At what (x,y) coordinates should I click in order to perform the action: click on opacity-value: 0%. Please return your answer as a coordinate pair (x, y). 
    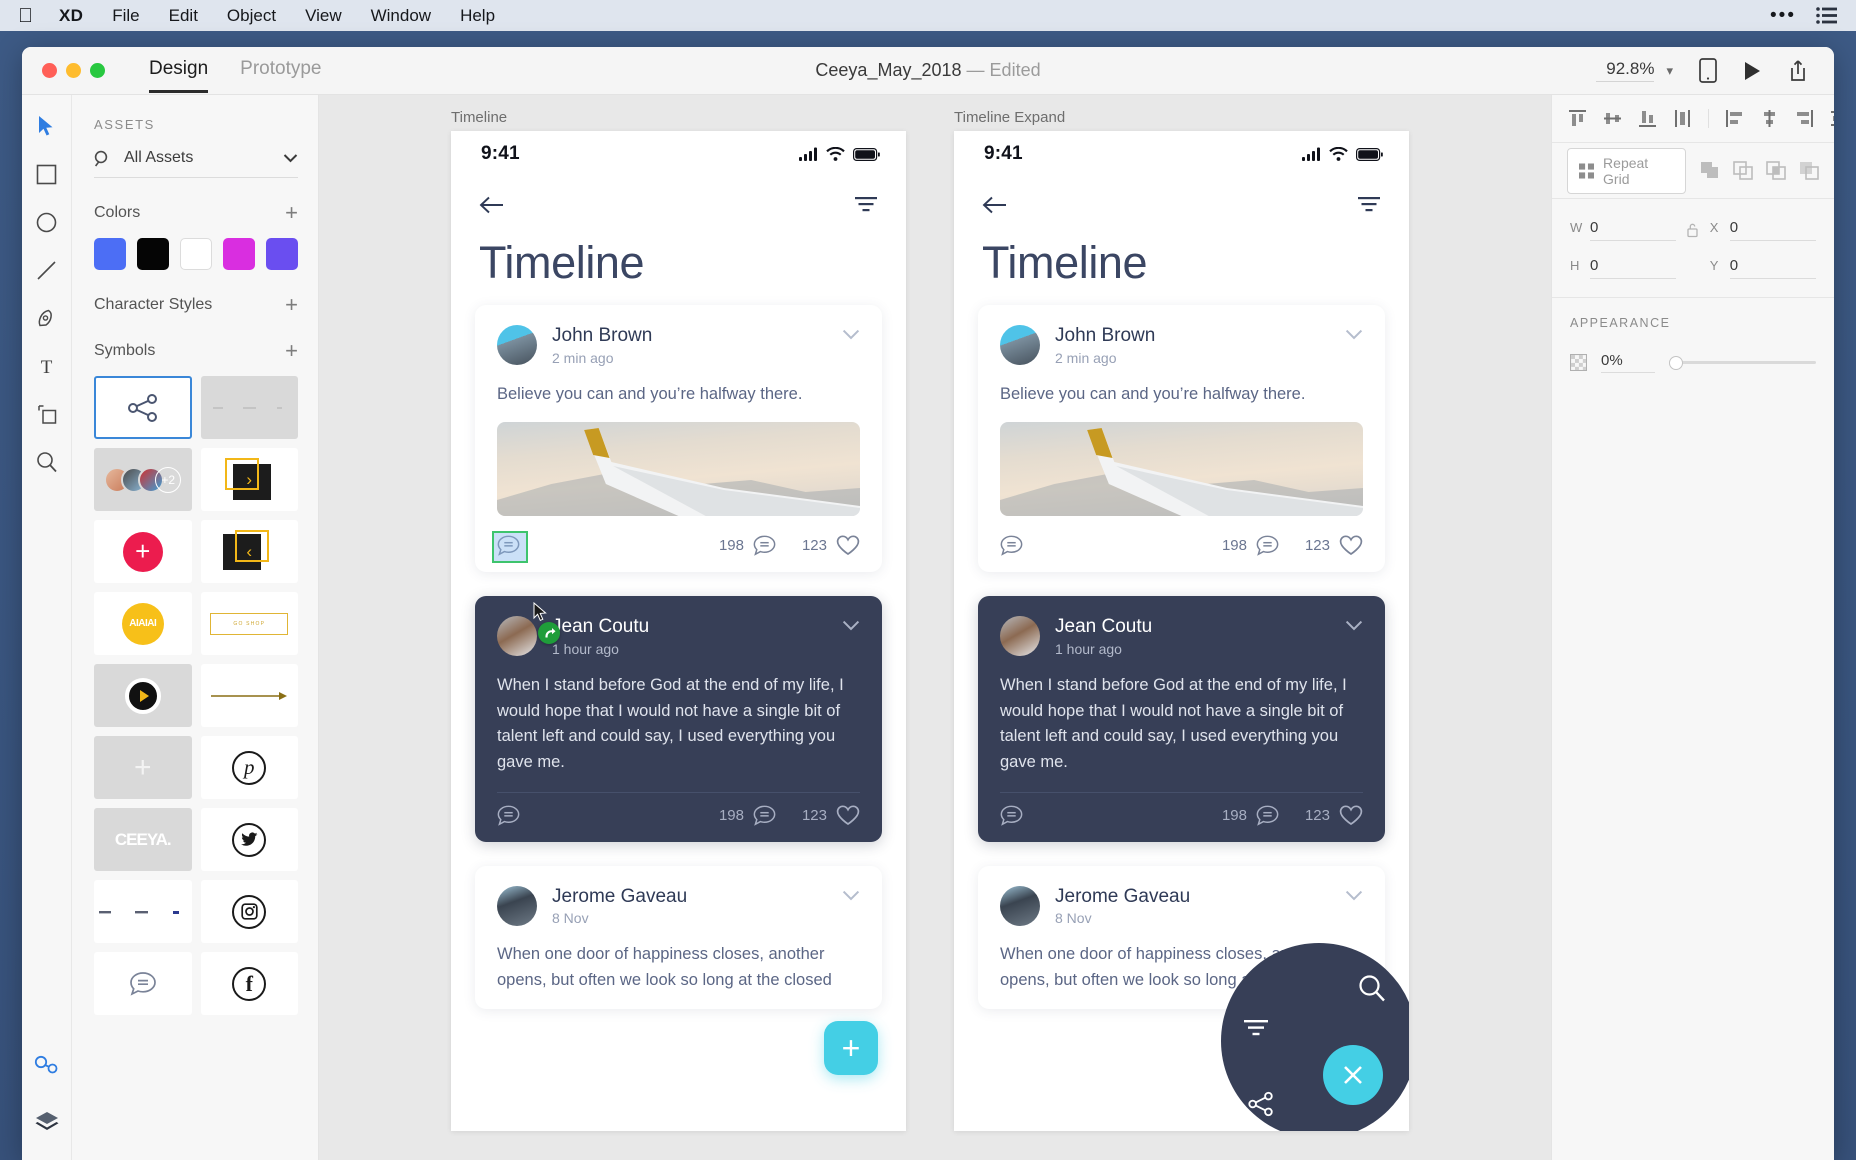
    Looking at the image, I should click on (1628, 362).